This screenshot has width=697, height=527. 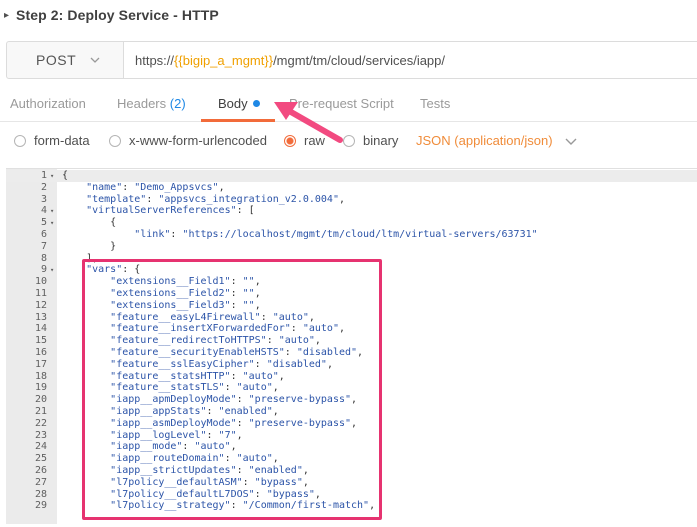 What do you see at coordinates (435, 103) in the screenshot?
I see `tab-tests: Tests` at bounding box center [435, 103].